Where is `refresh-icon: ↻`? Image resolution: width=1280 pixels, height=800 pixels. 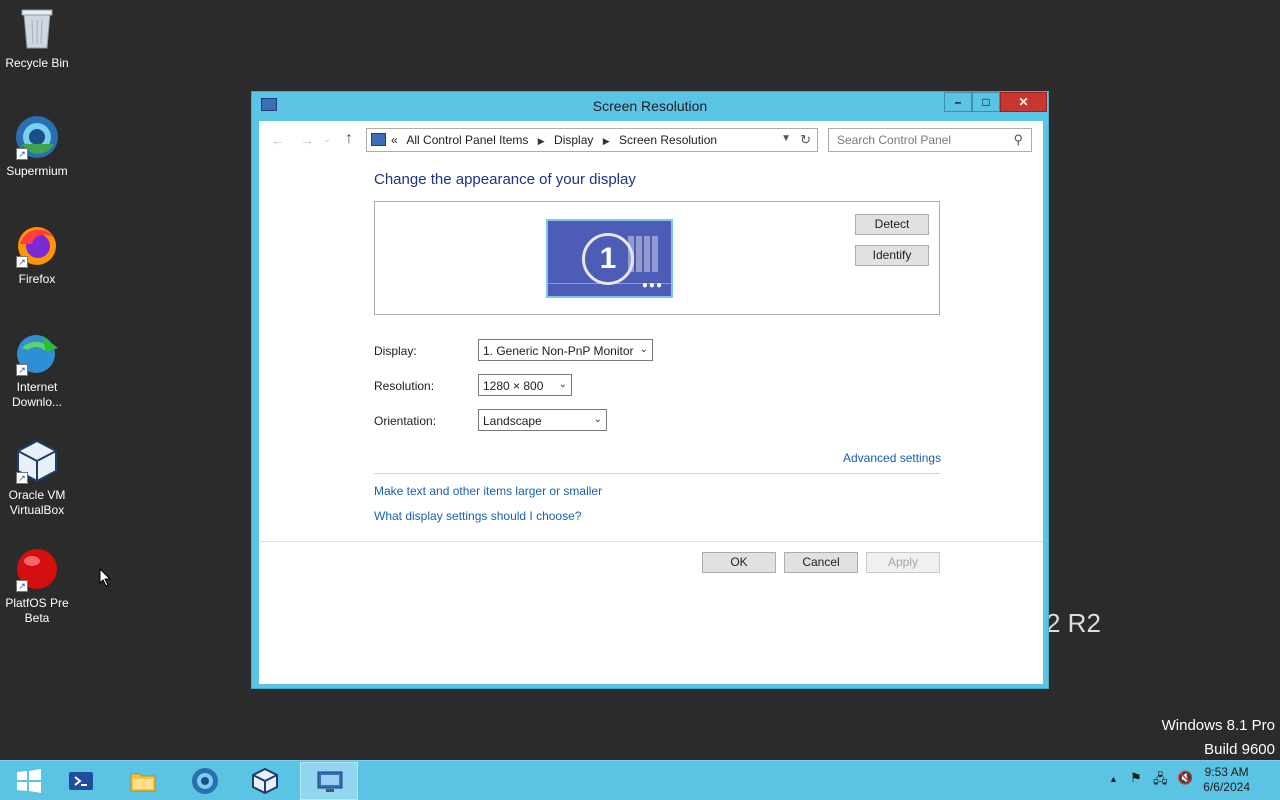
refresh-icon: ↻ is located at coordinates (805, 140).